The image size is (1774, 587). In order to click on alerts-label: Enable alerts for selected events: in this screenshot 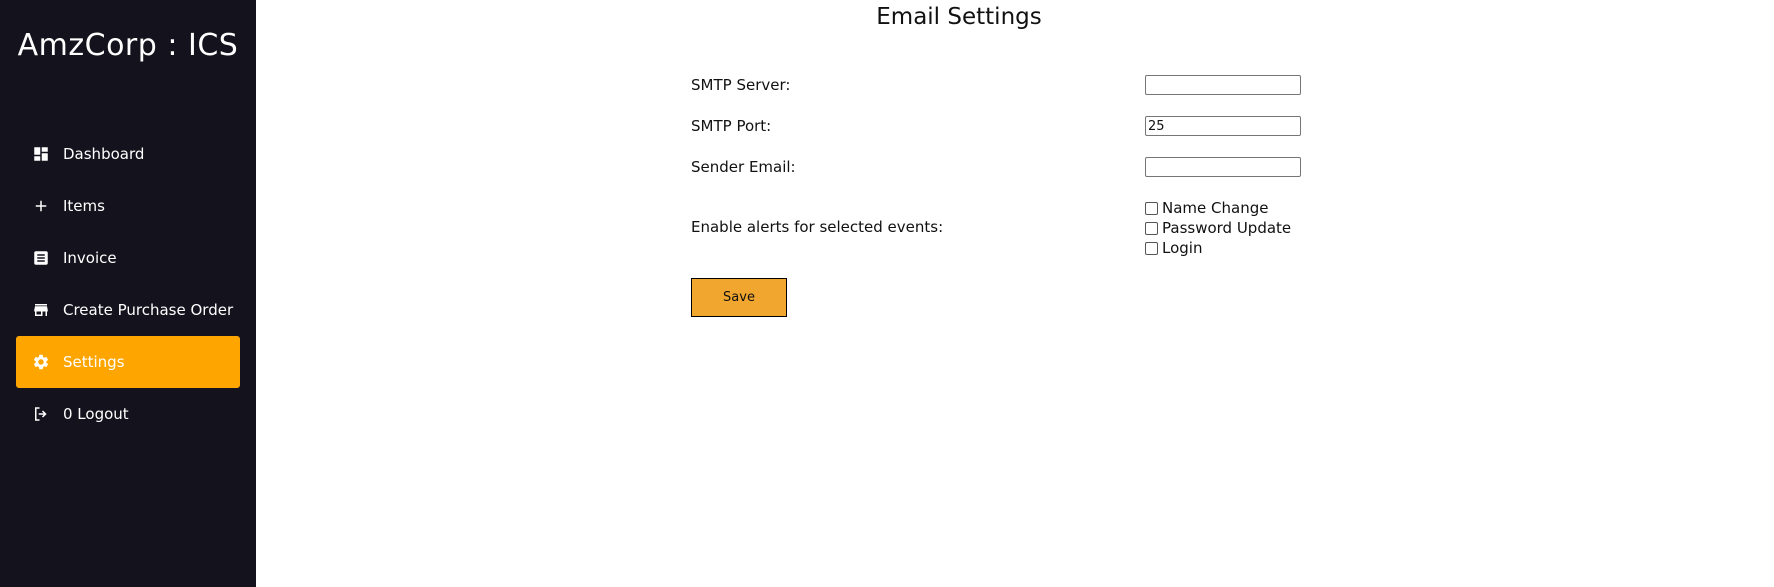, I will do `click(817, 227)`.